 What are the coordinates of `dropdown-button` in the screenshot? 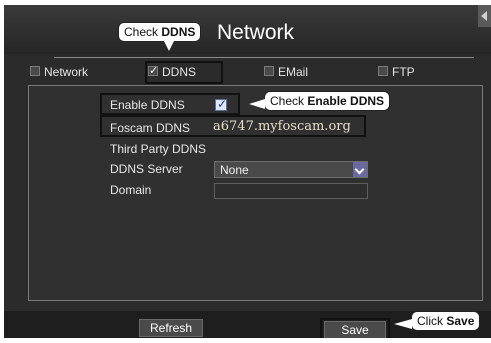 It's located at (360, 169).